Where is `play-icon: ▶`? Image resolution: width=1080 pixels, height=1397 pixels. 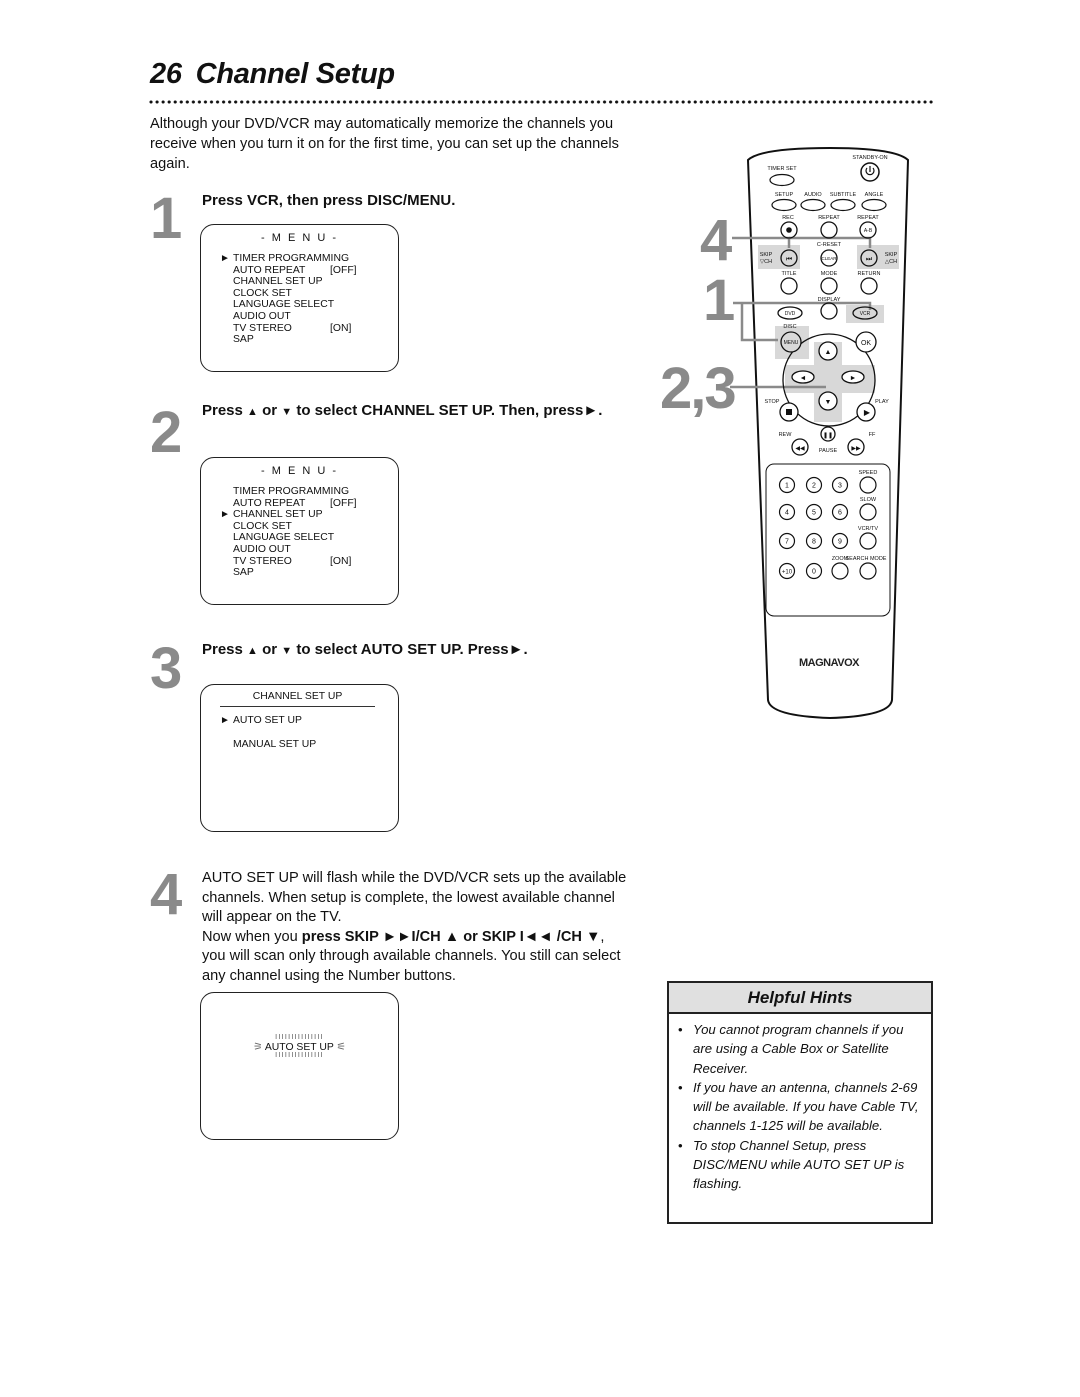
play-icon: ▶ is located at coordinates (867, 412).